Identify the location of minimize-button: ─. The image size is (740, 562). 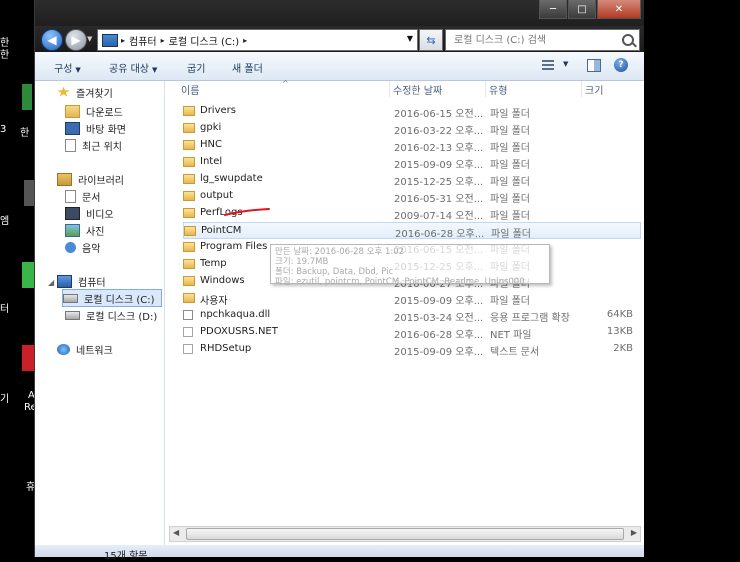
(553, 9).